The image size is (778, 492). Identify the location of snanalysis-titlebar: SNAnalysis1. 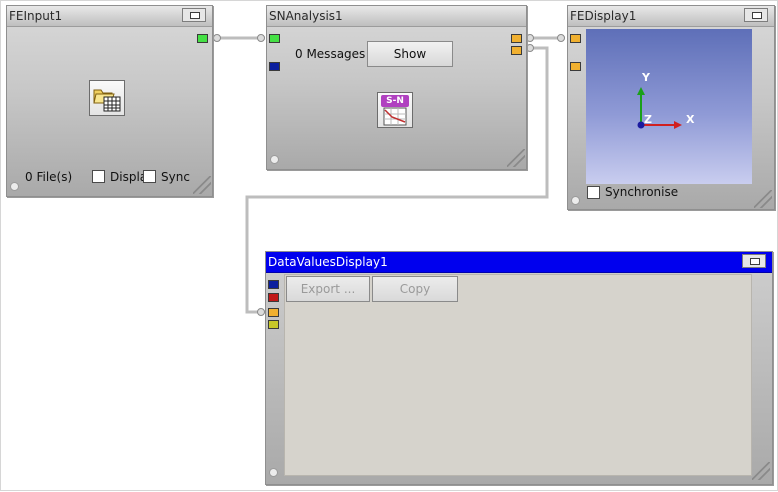
(396, 16).